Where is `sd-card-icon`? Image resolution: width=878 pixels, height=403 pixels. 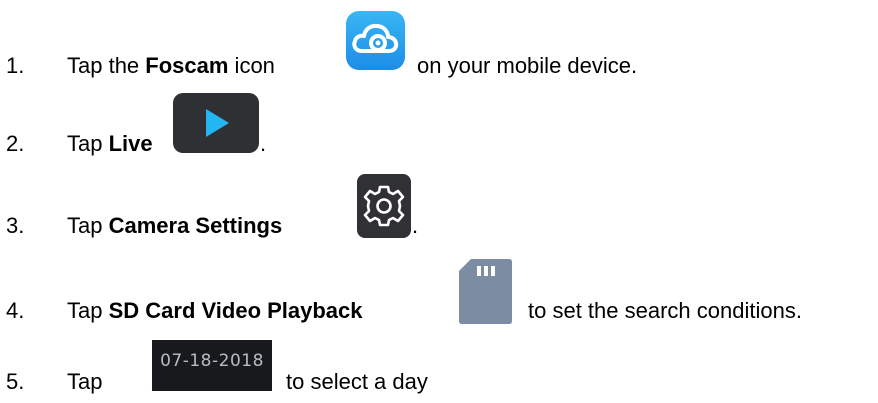 sd-card-icon is located at coordinates (485, 291).